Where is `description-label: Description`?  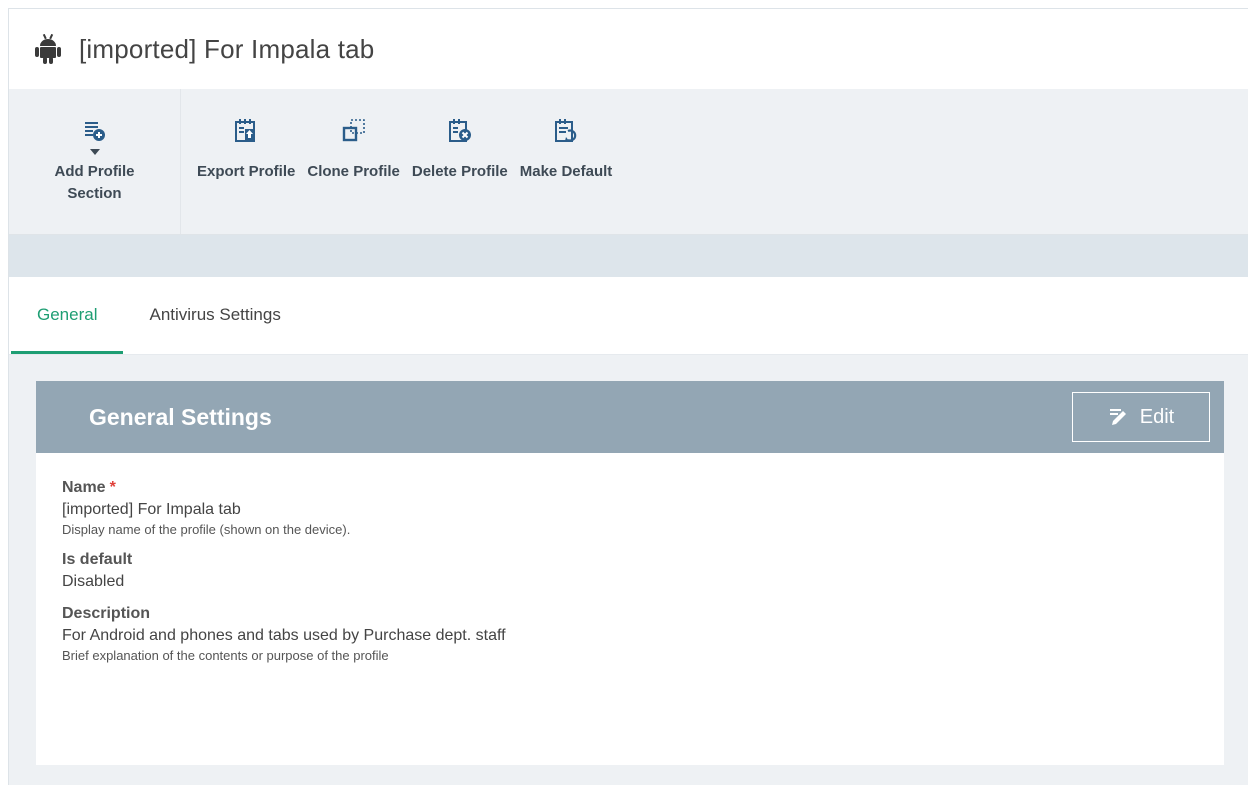
description-label: Description is located at coordinates (106, 613).